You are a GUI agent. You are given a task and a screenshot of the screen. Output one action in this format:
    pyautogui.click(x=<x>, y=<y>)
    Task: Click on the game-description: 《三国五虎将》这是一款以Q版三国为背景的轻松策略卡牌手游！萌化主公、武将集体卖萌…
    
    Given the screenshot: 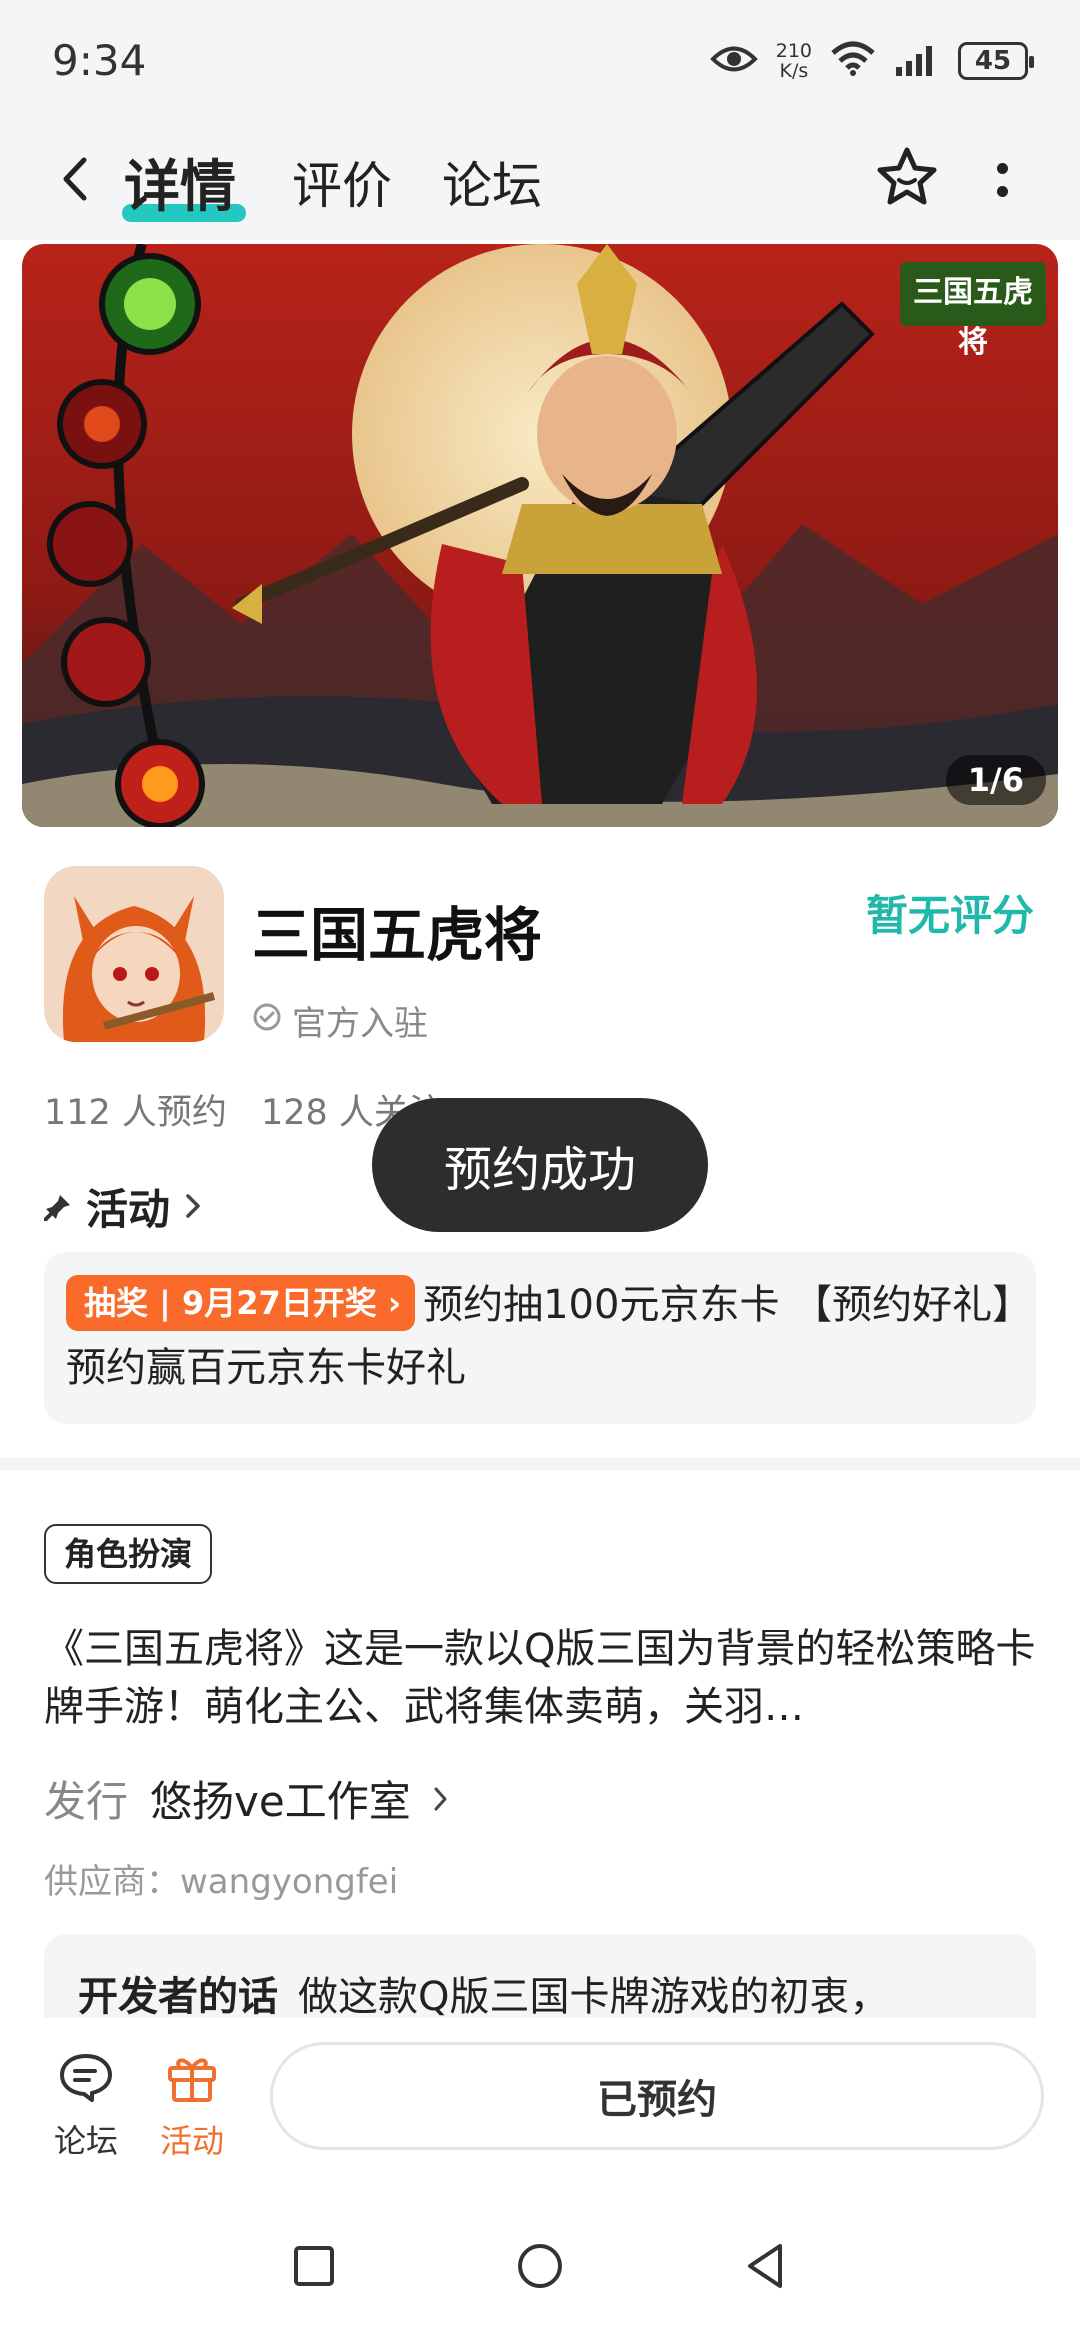 What is the action you would take?
    pyautogui.click(x=542, y=1678)
    